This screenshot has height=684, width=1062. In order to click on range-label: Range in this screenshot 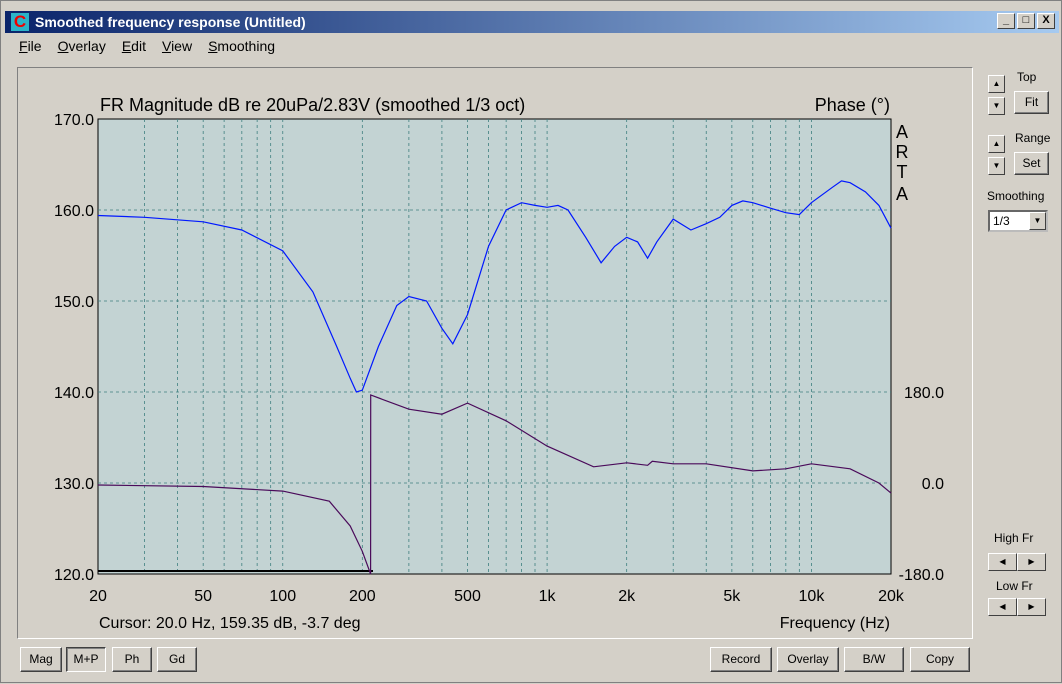, I will do `click(1033, 138)`.